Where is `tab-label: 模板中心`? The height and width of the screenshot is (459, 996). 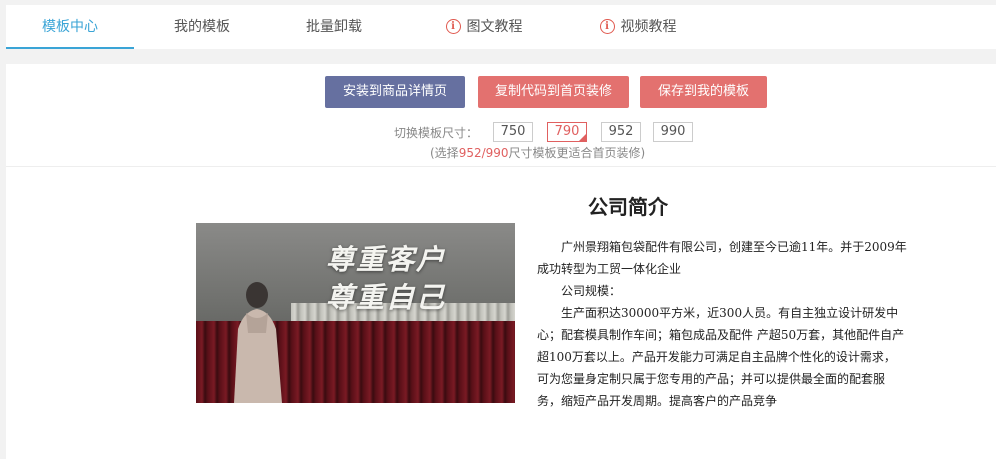 tab-label: 模板中心 is located at coordinates (70, 27).